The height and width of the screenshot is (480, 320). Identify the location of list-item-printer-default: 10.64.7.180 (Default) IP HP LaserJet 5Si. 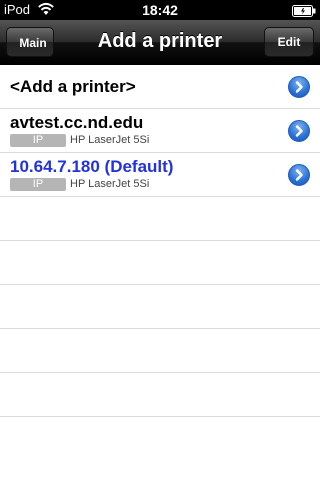
(160, 175).